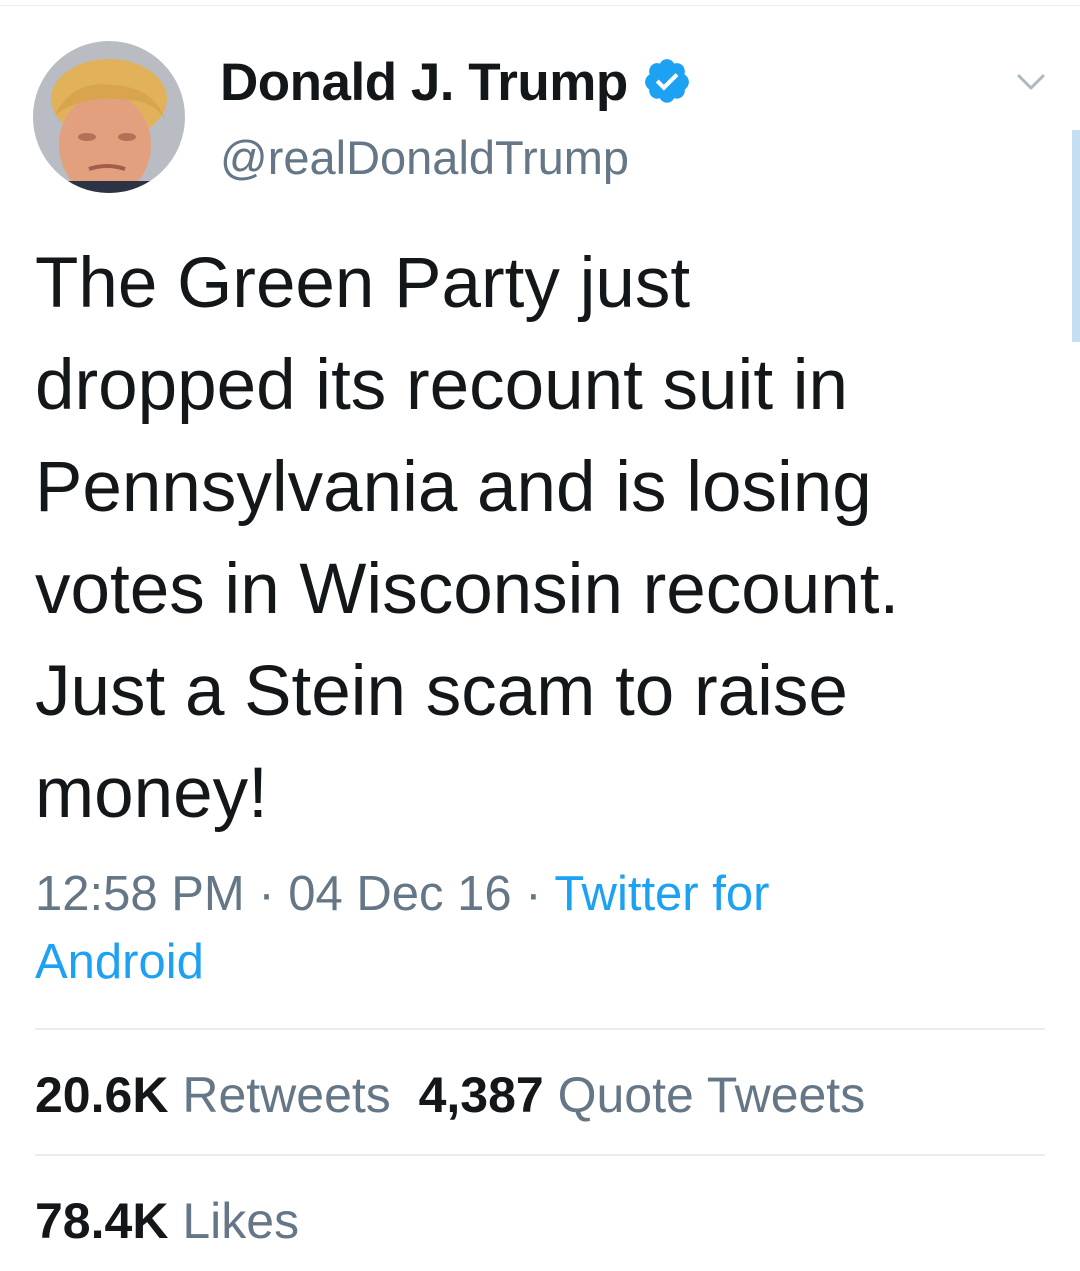 Image resolution: width=1080 pixels, height=1271 pixels. What do you see at coordinates (481, 1095) in the screenshot?
I see `quote-tweets-count: 4,387` at bounding box center [481, 1095].